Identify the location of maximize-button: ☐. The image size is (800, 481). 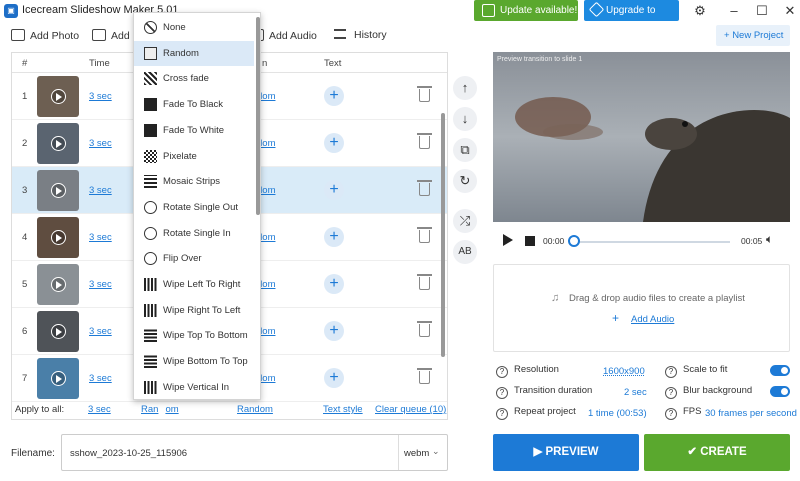
(762, 11).